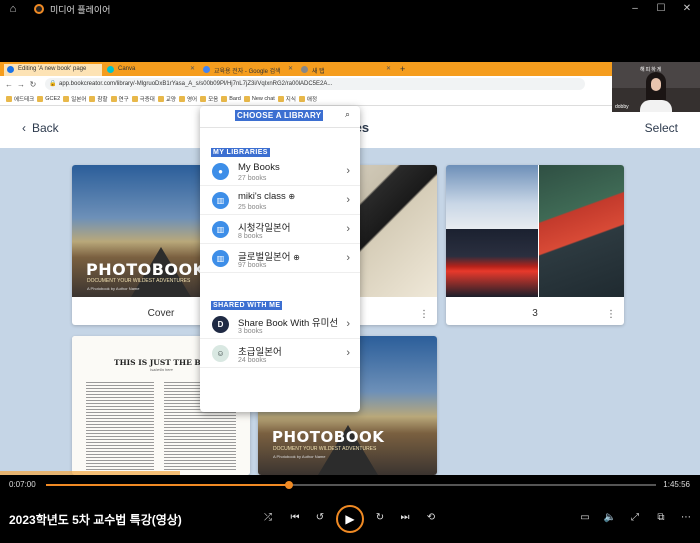 This screenshot has width=700, height=543. Describe the element at coordinates (269, 257) in the screenshot. I see `library-name: 글로벌일본어 ⊕` at that location.